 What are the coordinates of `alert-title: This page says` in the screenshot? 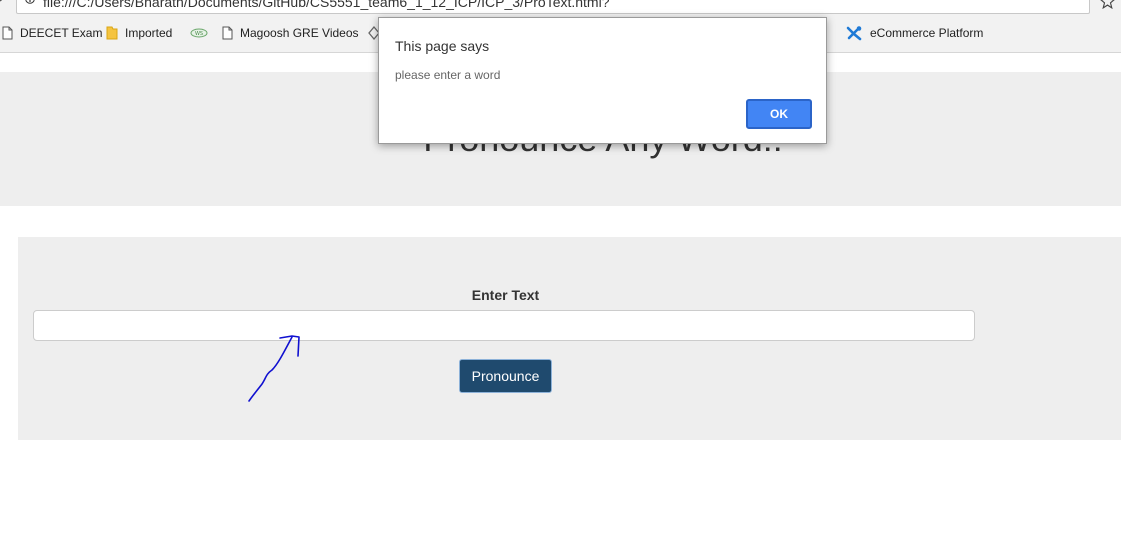 It's located at (442, 46).